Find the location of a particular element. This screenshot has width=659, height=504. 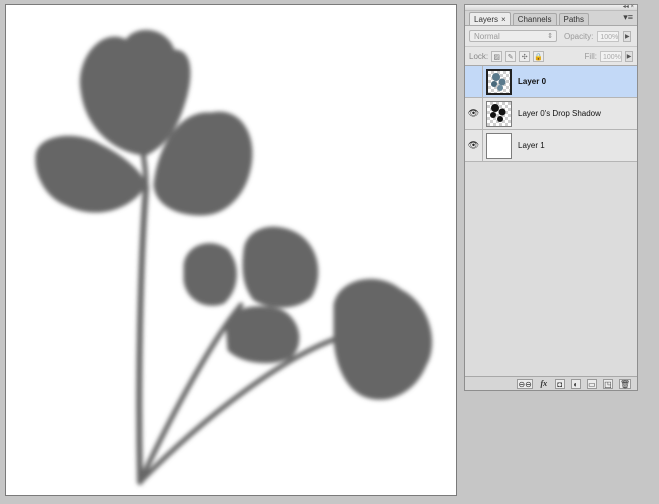

blend-mode-value: Normal is located at coordinates (487, 36).